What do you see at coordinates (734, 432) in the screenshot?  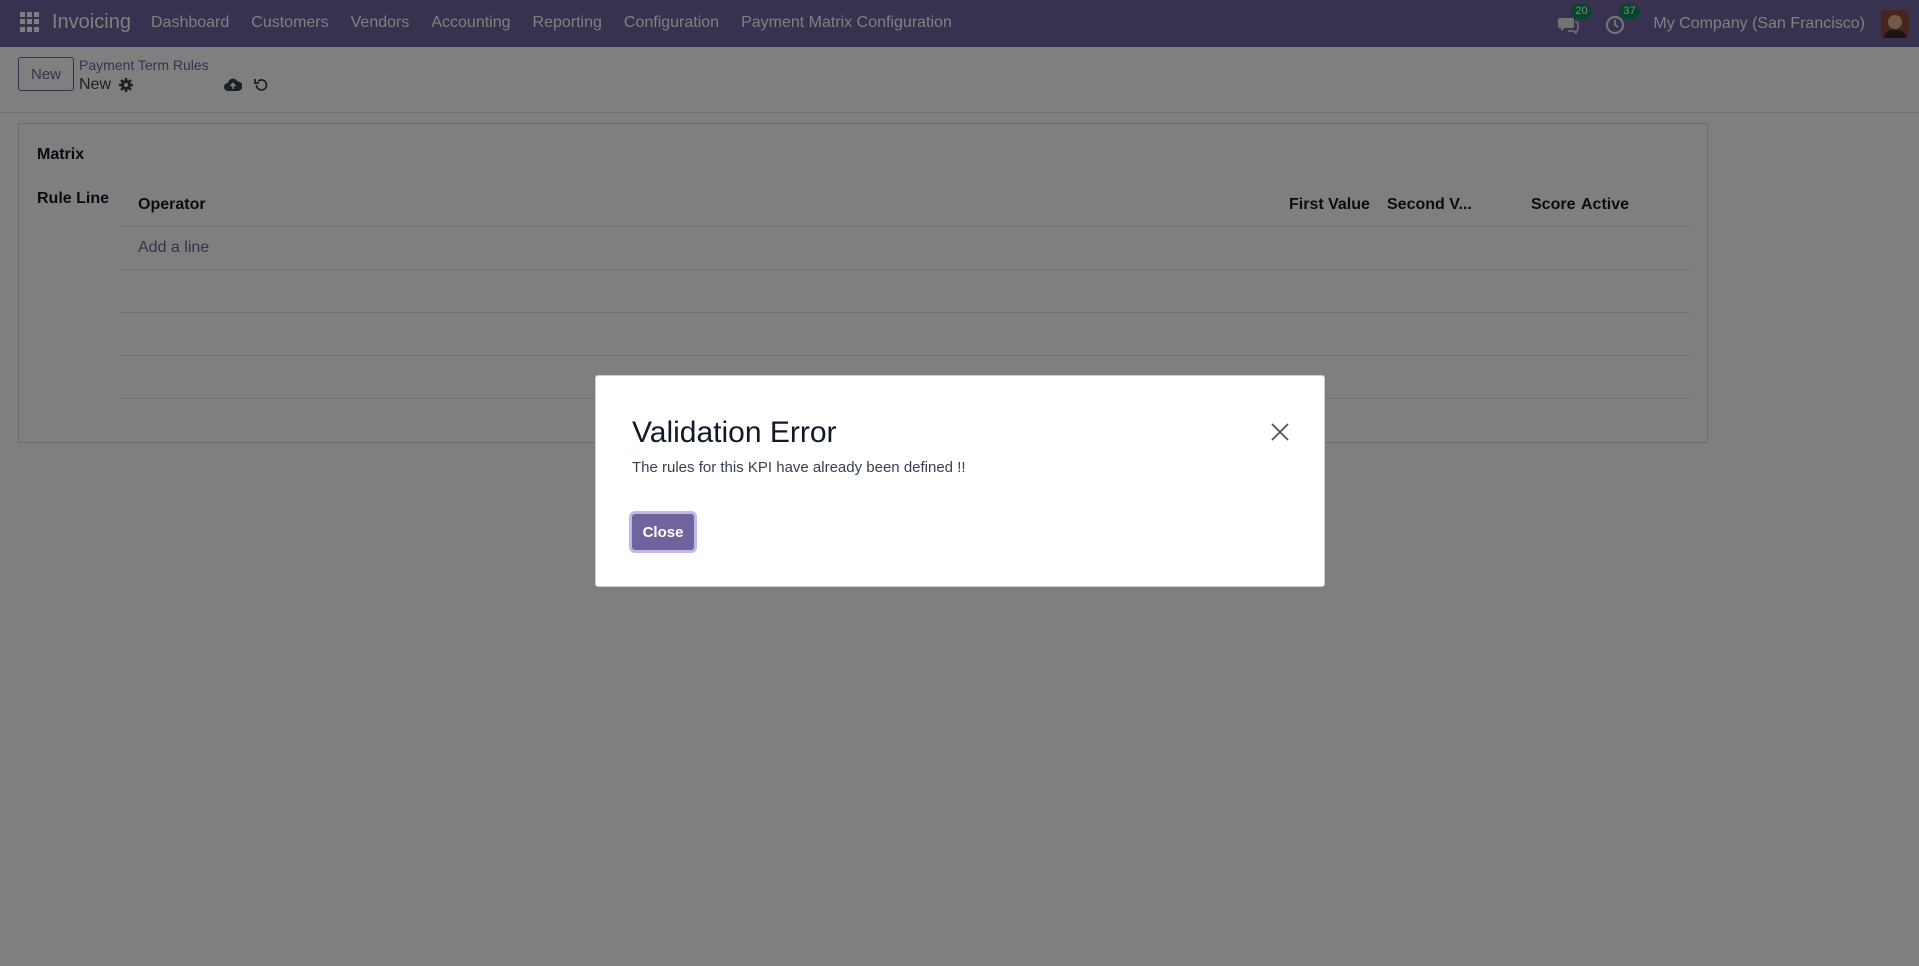 I see `dialog-title: Validation Error` at bounding box center [734, 432].